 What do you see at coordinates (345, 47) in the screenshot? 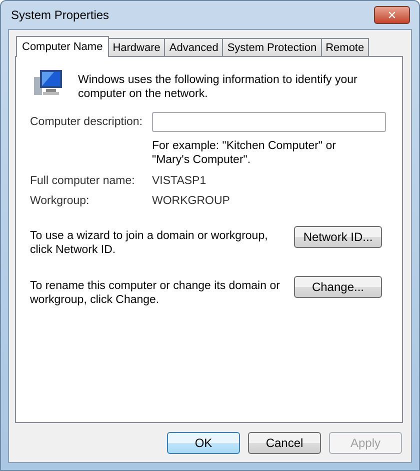
I see `tab: Remote` at bounding box center [345, 47].